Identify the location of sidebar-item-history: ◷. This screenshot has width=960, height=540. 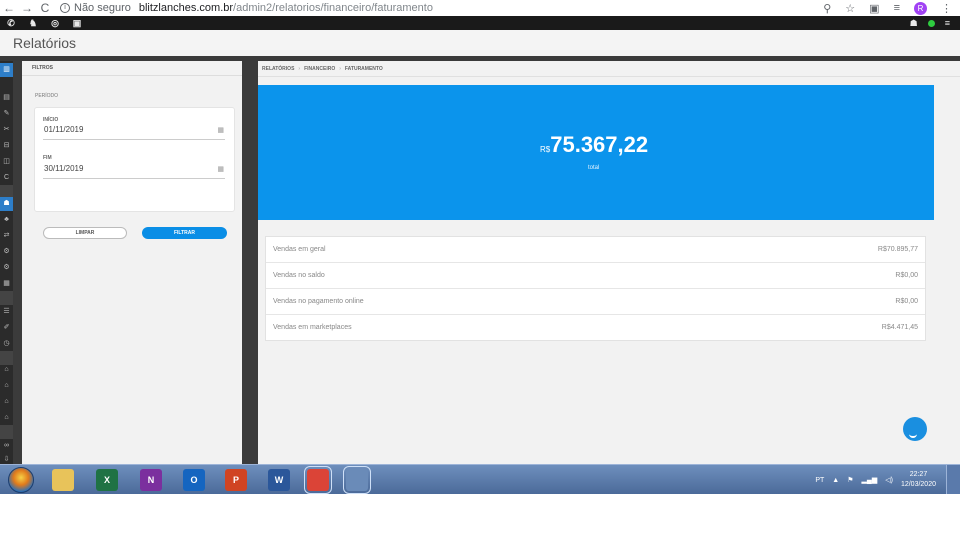
(6, 344).